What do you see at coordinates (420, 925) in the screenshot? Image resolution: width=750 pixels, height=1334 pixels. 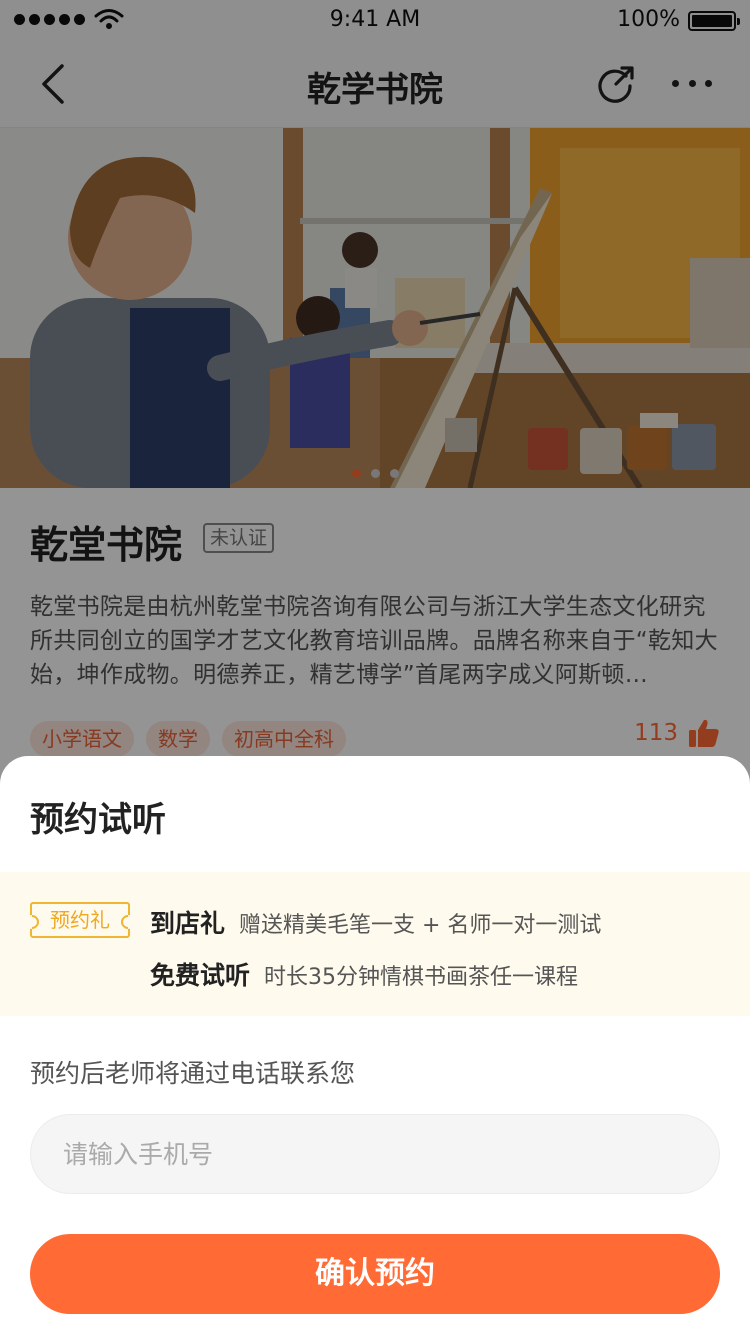 I see `gift-description: 赠送精美毛笔一支 + 名师一对一测试` at bounding box center [420, 925].